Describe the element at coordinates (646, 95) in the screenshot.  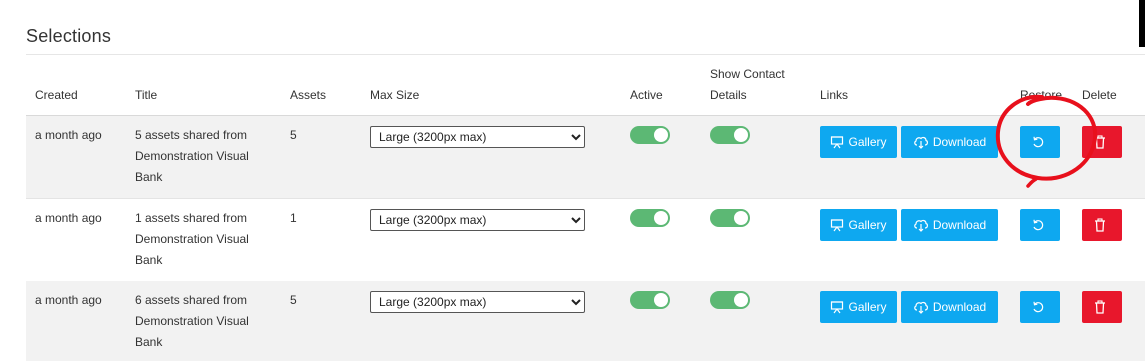
I see `column-active: Active` at that location.